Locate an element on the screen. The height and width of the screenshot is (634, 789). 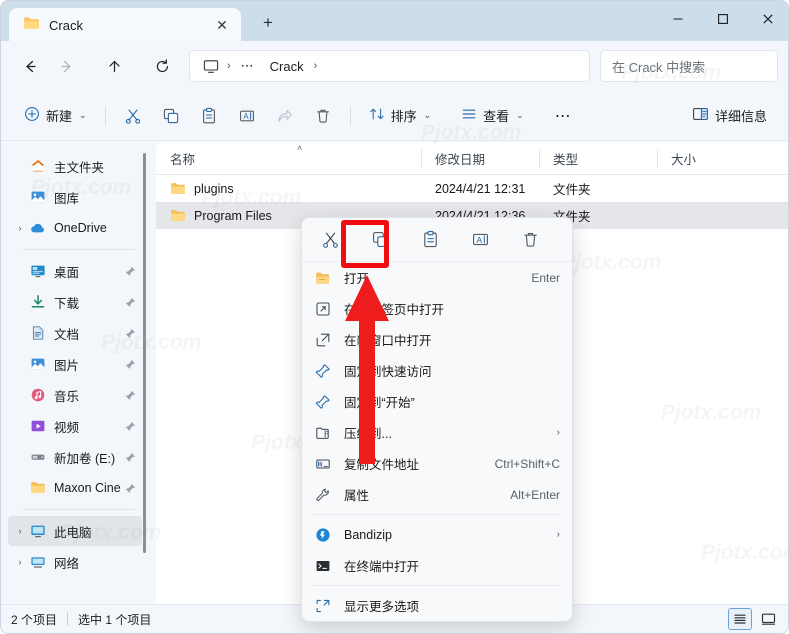
paste-icon is located at coordinates (430, 240).